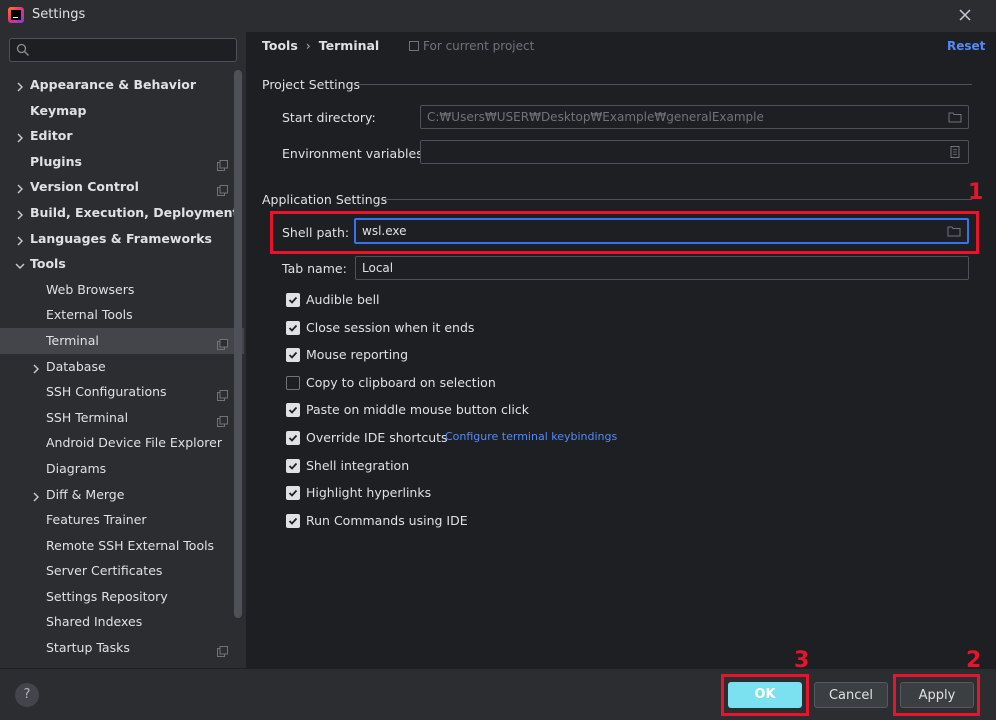 The image size is (996, 720). Describe the element at coordinates (94, 622) in the screenshot. I see `sidebar-item-label: Shared Indexes` at that location.